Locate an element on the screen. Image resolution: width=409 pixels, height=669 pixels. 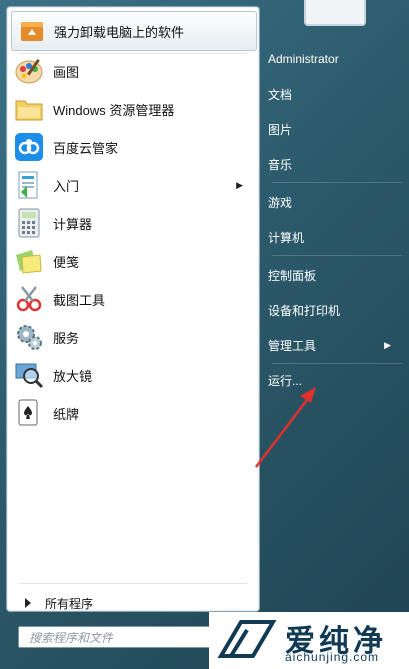
annotation-arrow-icon is located at coordinates (285, 427).